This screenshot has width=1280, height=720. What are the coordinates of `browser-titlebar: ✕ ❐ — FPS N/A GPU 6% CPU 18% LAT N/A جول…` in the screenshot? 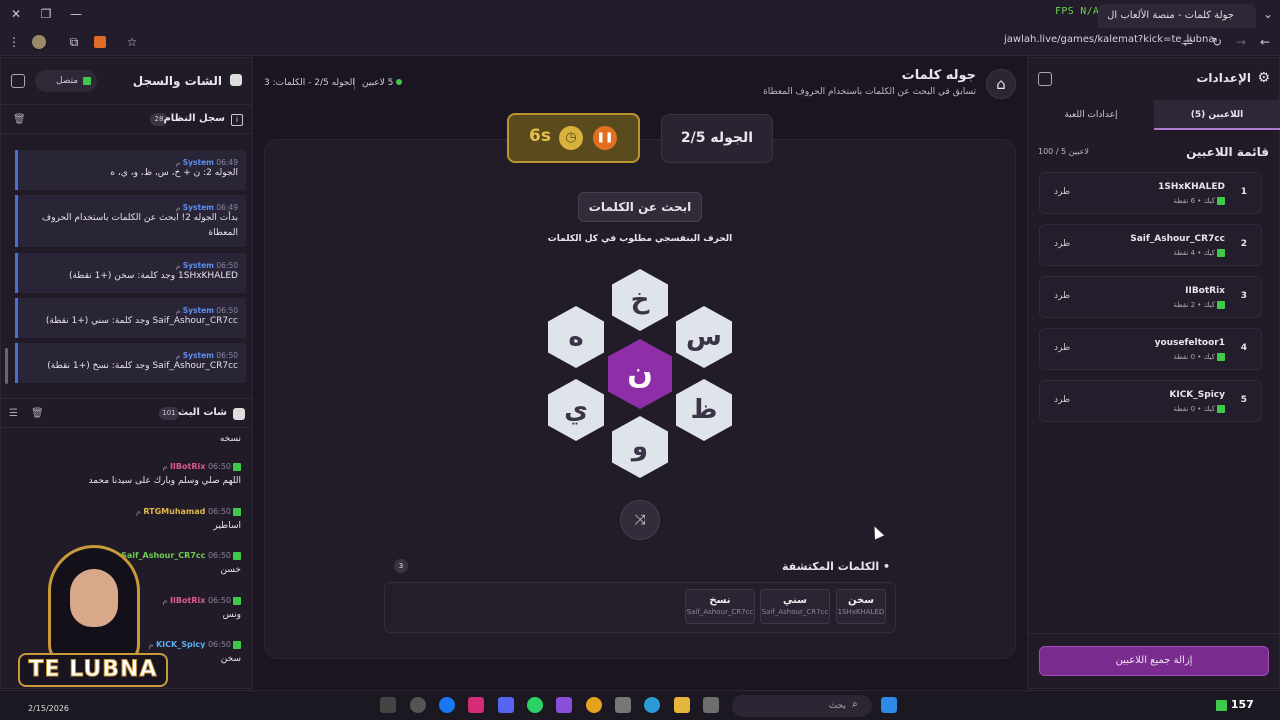 It's located at (640, 14).